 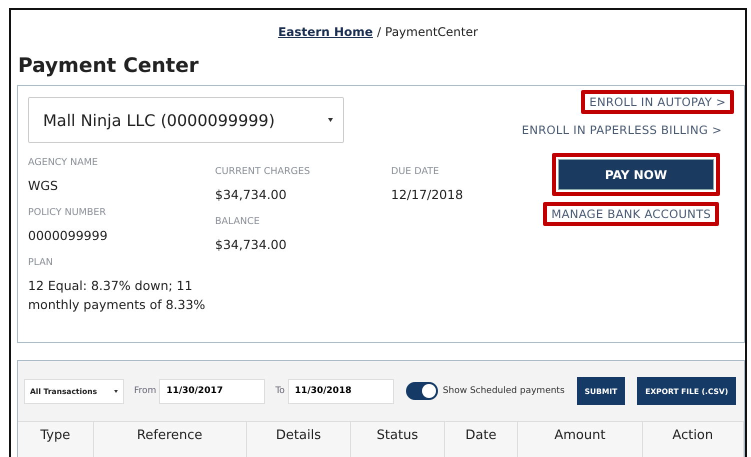 What do you see at coordinates (431, 32) in the screenshot?
I see `breadcrumb-current: PaymentCenter` at bounding box center [431, 32].